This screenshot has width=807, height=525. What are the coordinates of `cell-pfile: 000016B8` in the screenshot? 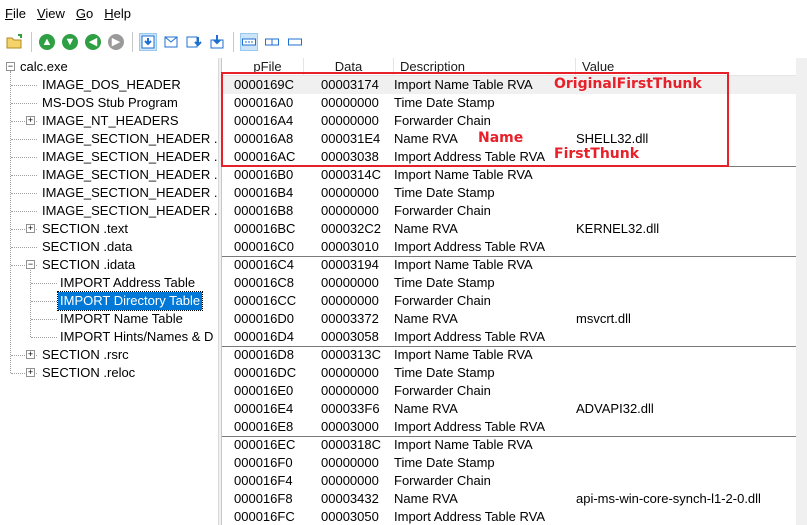 It's located at (264, 210).